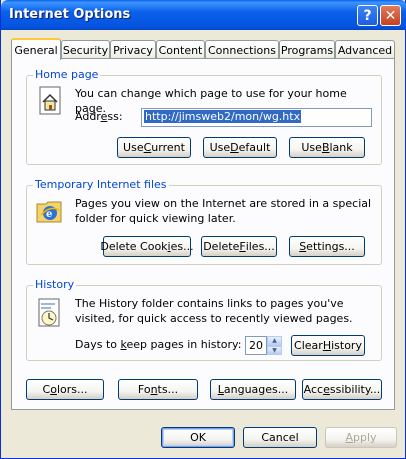  Describe the element at coordinates (242, 49) in the screenshot. I see `tab-connections: Connections` at that location.